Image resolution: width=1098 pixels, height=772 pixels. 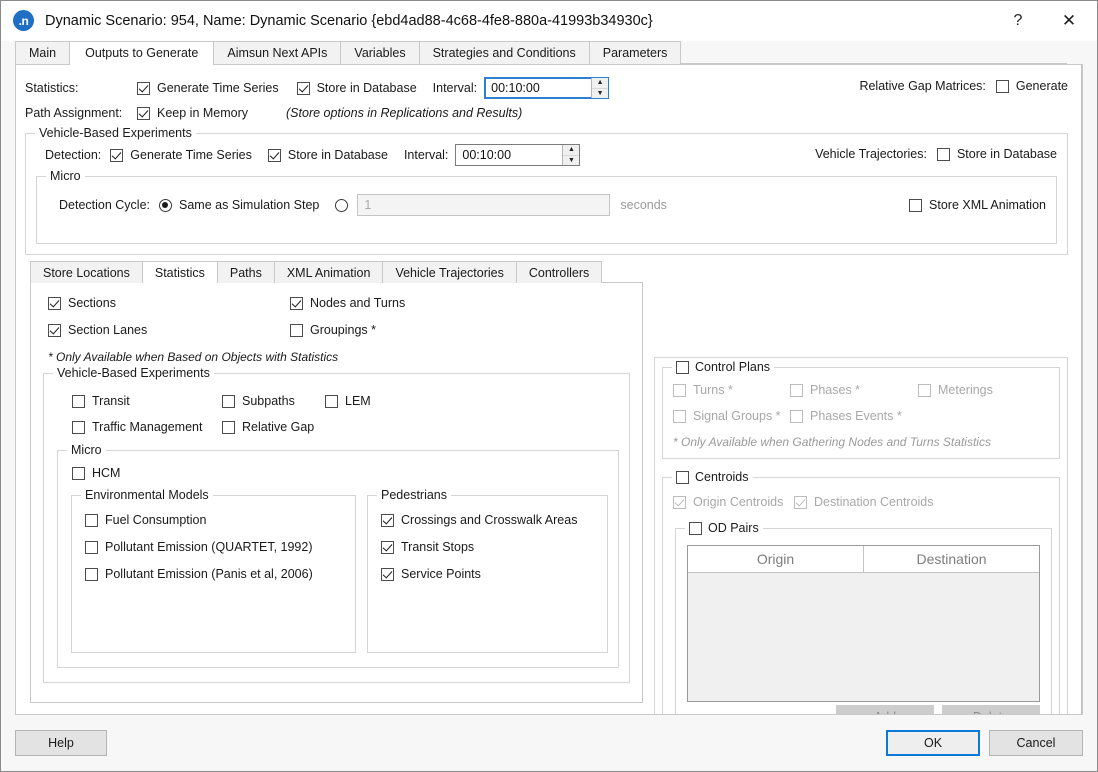 I want to click on checkbox-label: Phases Events *, so click(x=856, y=416).